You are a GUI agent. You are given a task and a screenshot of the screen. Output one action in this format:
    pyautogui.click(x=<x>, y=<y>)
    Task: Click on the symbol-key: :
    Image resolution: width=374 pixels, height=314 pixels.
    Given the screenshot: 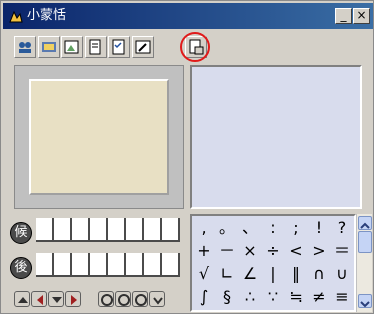 What is the action you would take?
    pyautogui.click(x=273, y=228)
    